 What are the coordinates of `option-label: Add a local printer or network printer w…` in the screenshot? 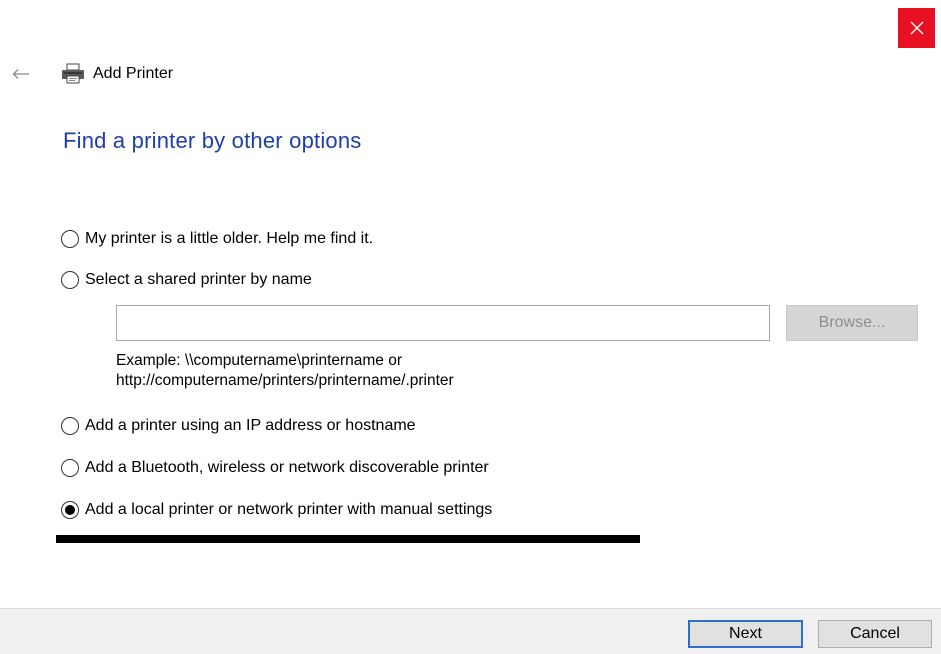 It's located at (289, 509).